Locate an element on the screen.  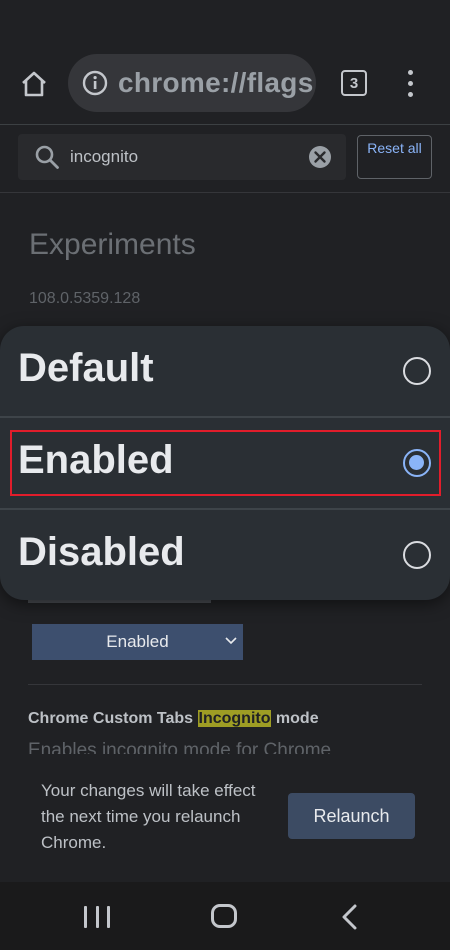
version-label: 108.0.5359.128 is located at coordinates (85, 298).